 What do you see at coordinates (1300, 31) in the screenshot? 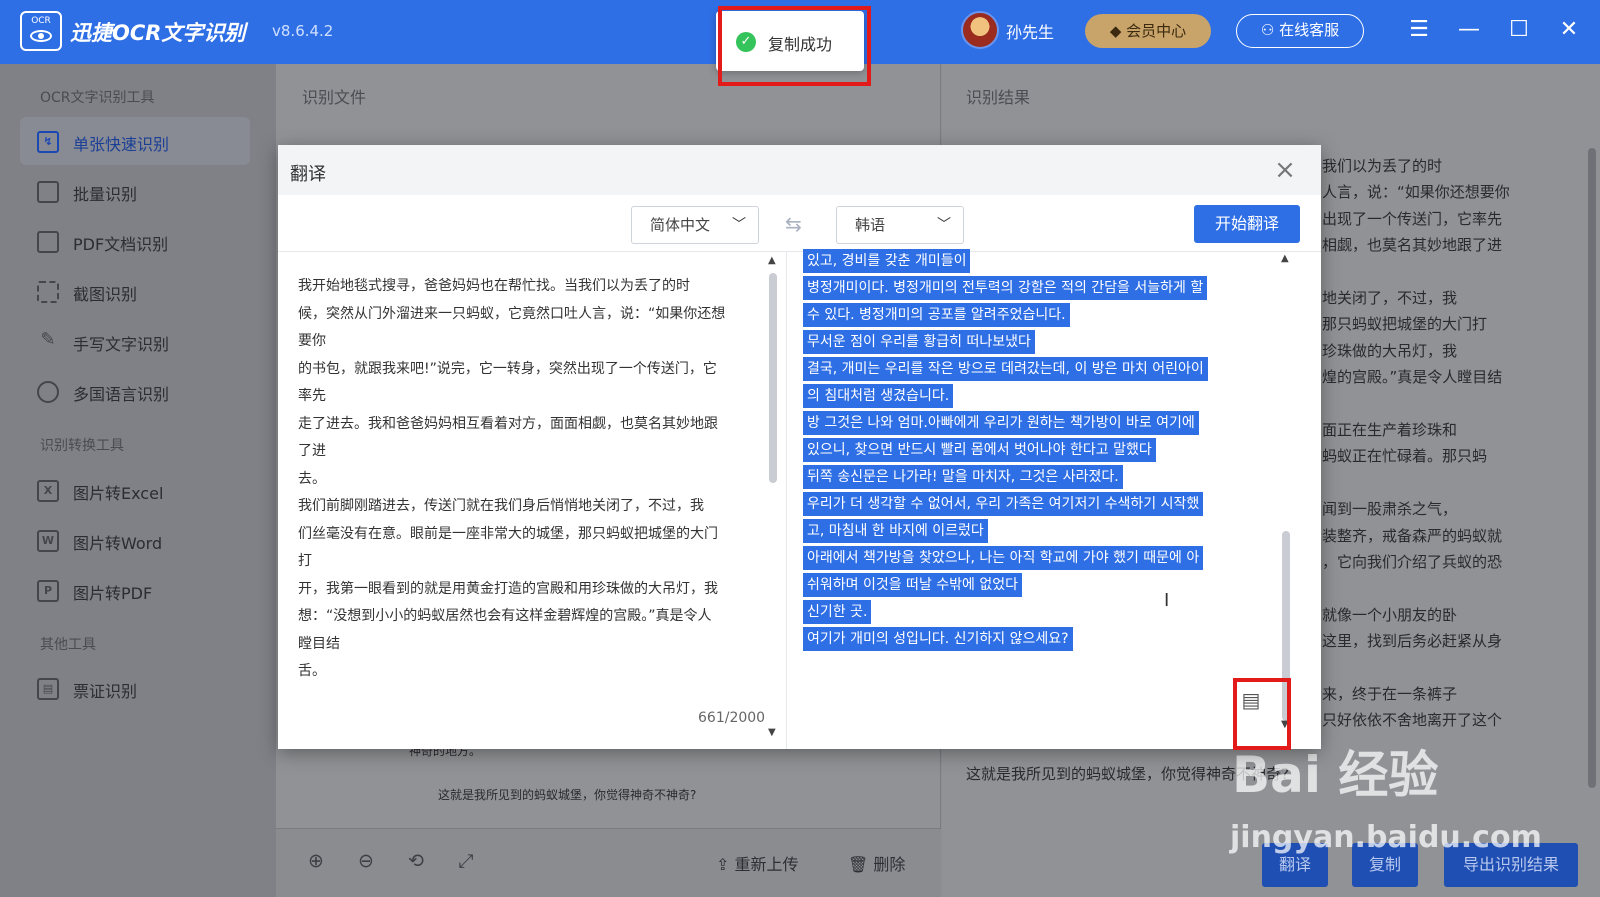
I see `online-service-button: ⚇ 在线客服` at bounding box center [1300, 31].